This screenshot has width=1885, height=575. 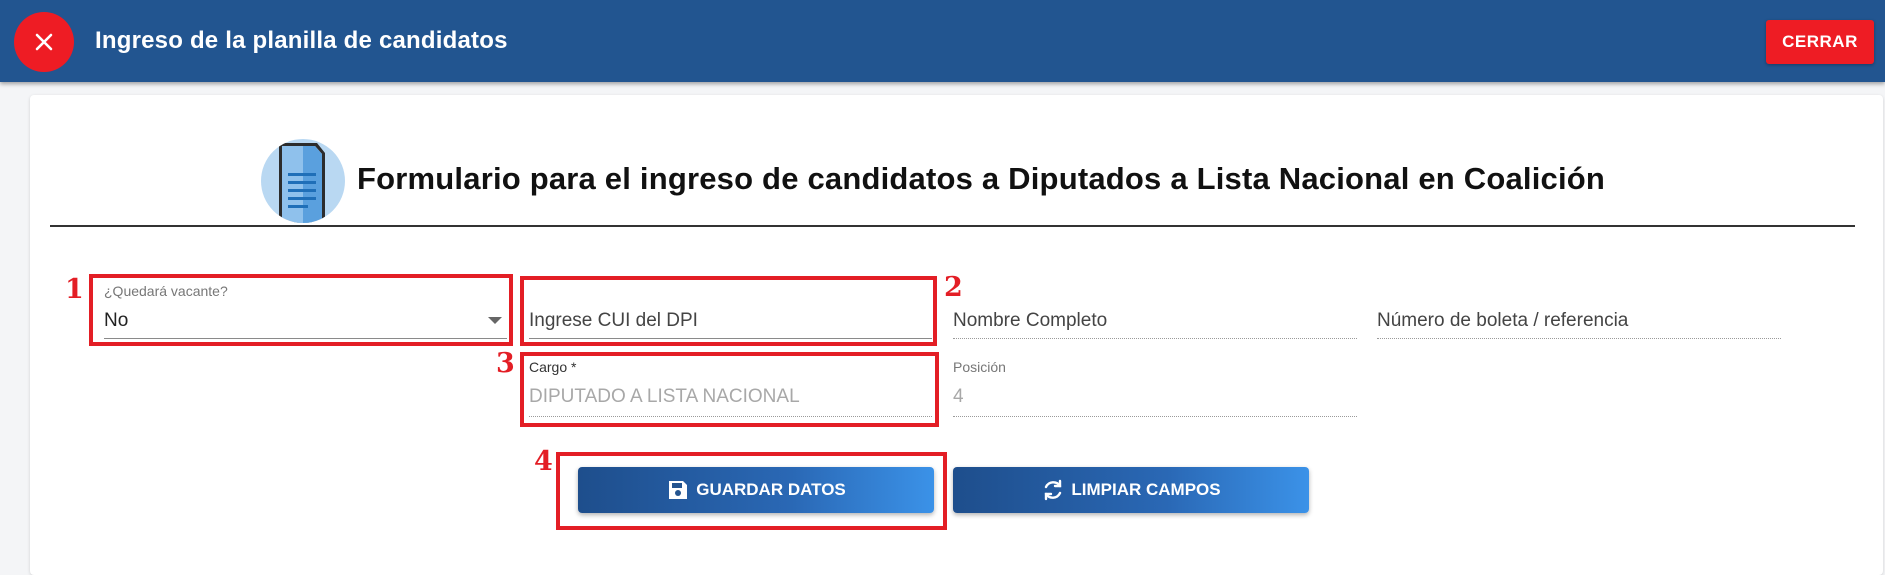 What do you see at coordinates (952, 226) in the screenshot?
I see `title-divider` at bounding box center [952, 226].